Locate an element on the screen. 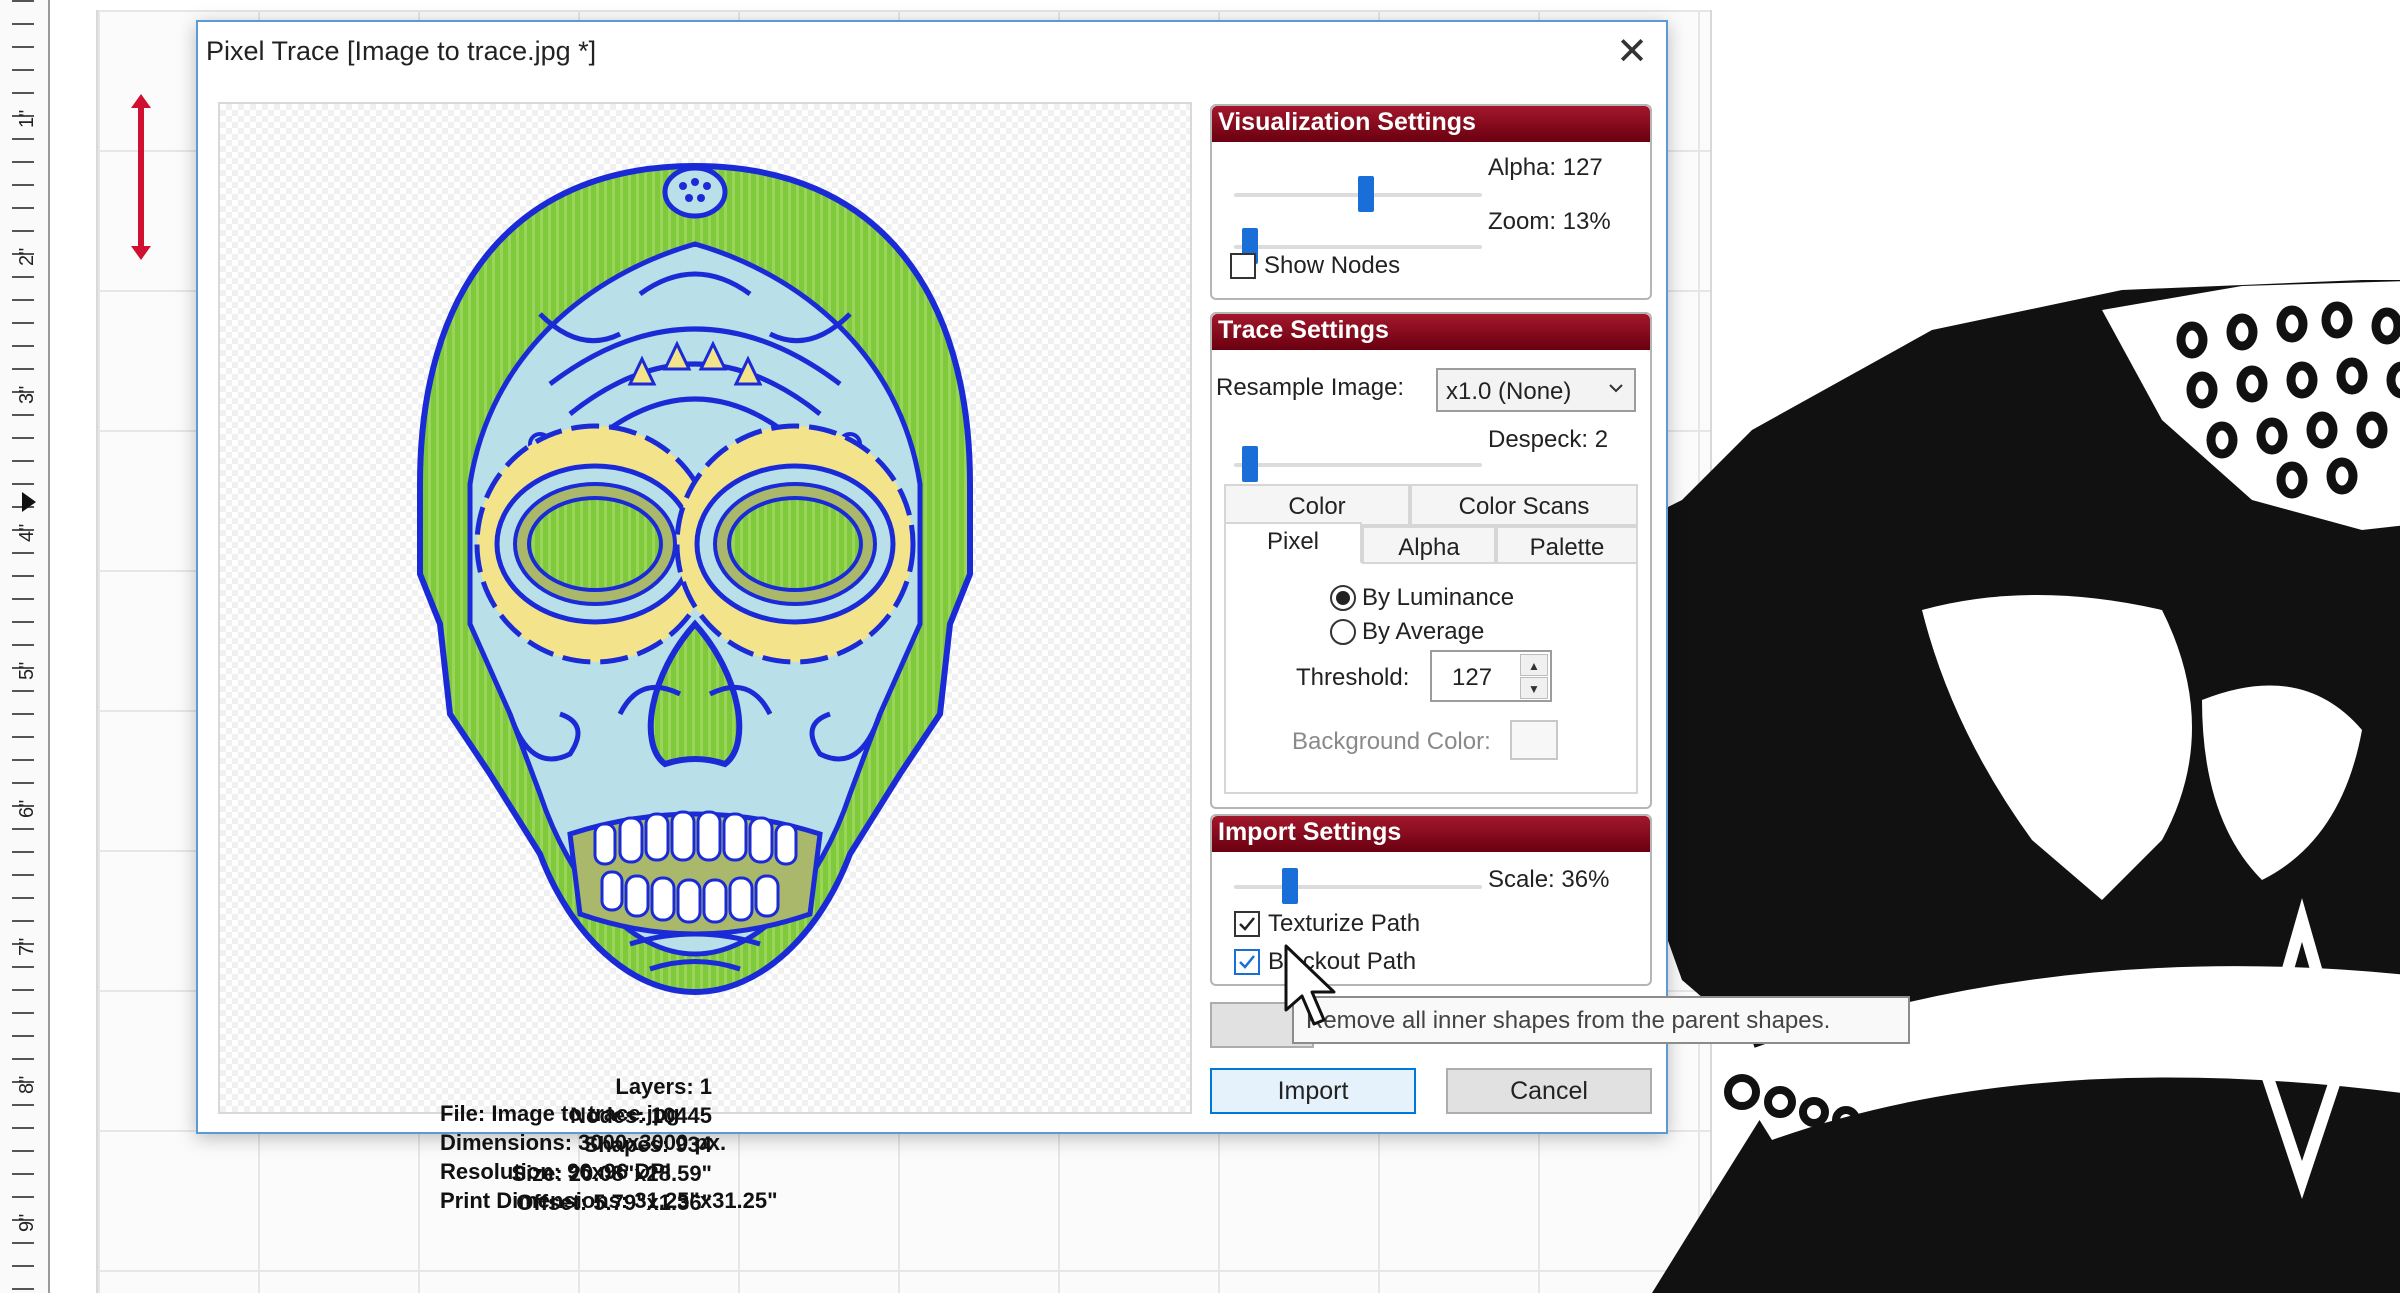  show-nodes-label: Show Nodes is located at coordinates (1332, 265).